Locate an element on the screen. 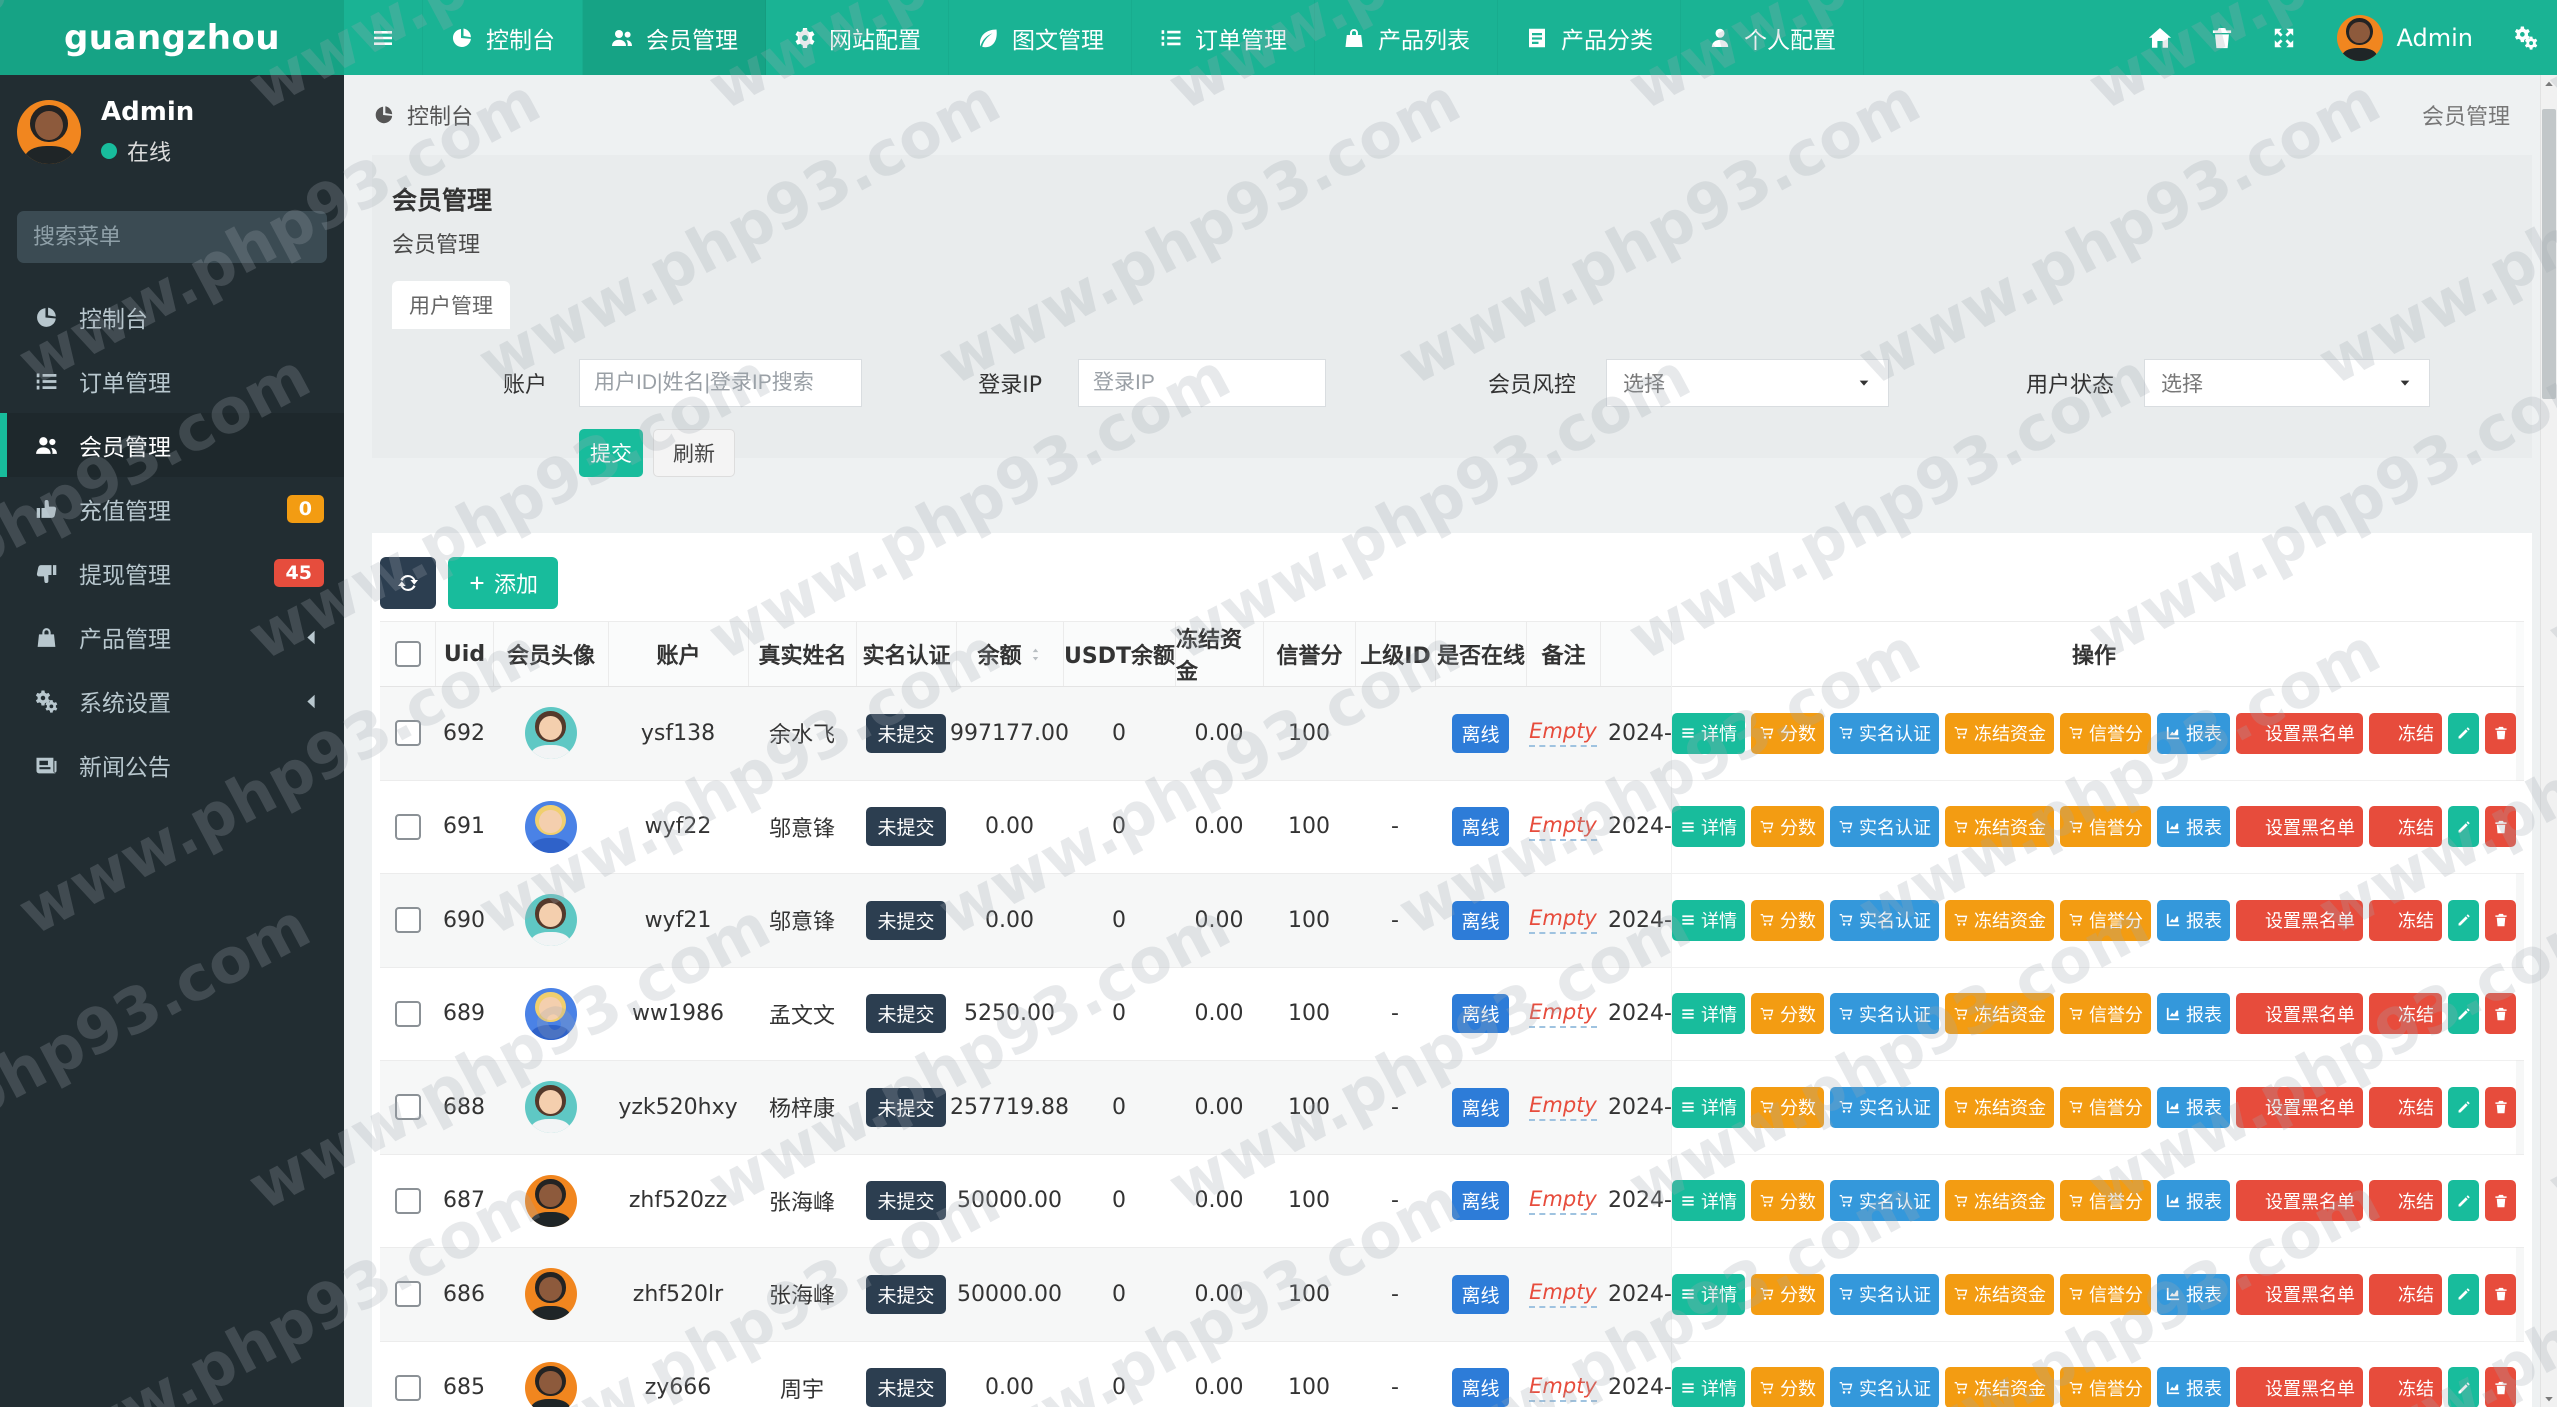  column-header: USDT余额 is located at coordinates (1119, 654).